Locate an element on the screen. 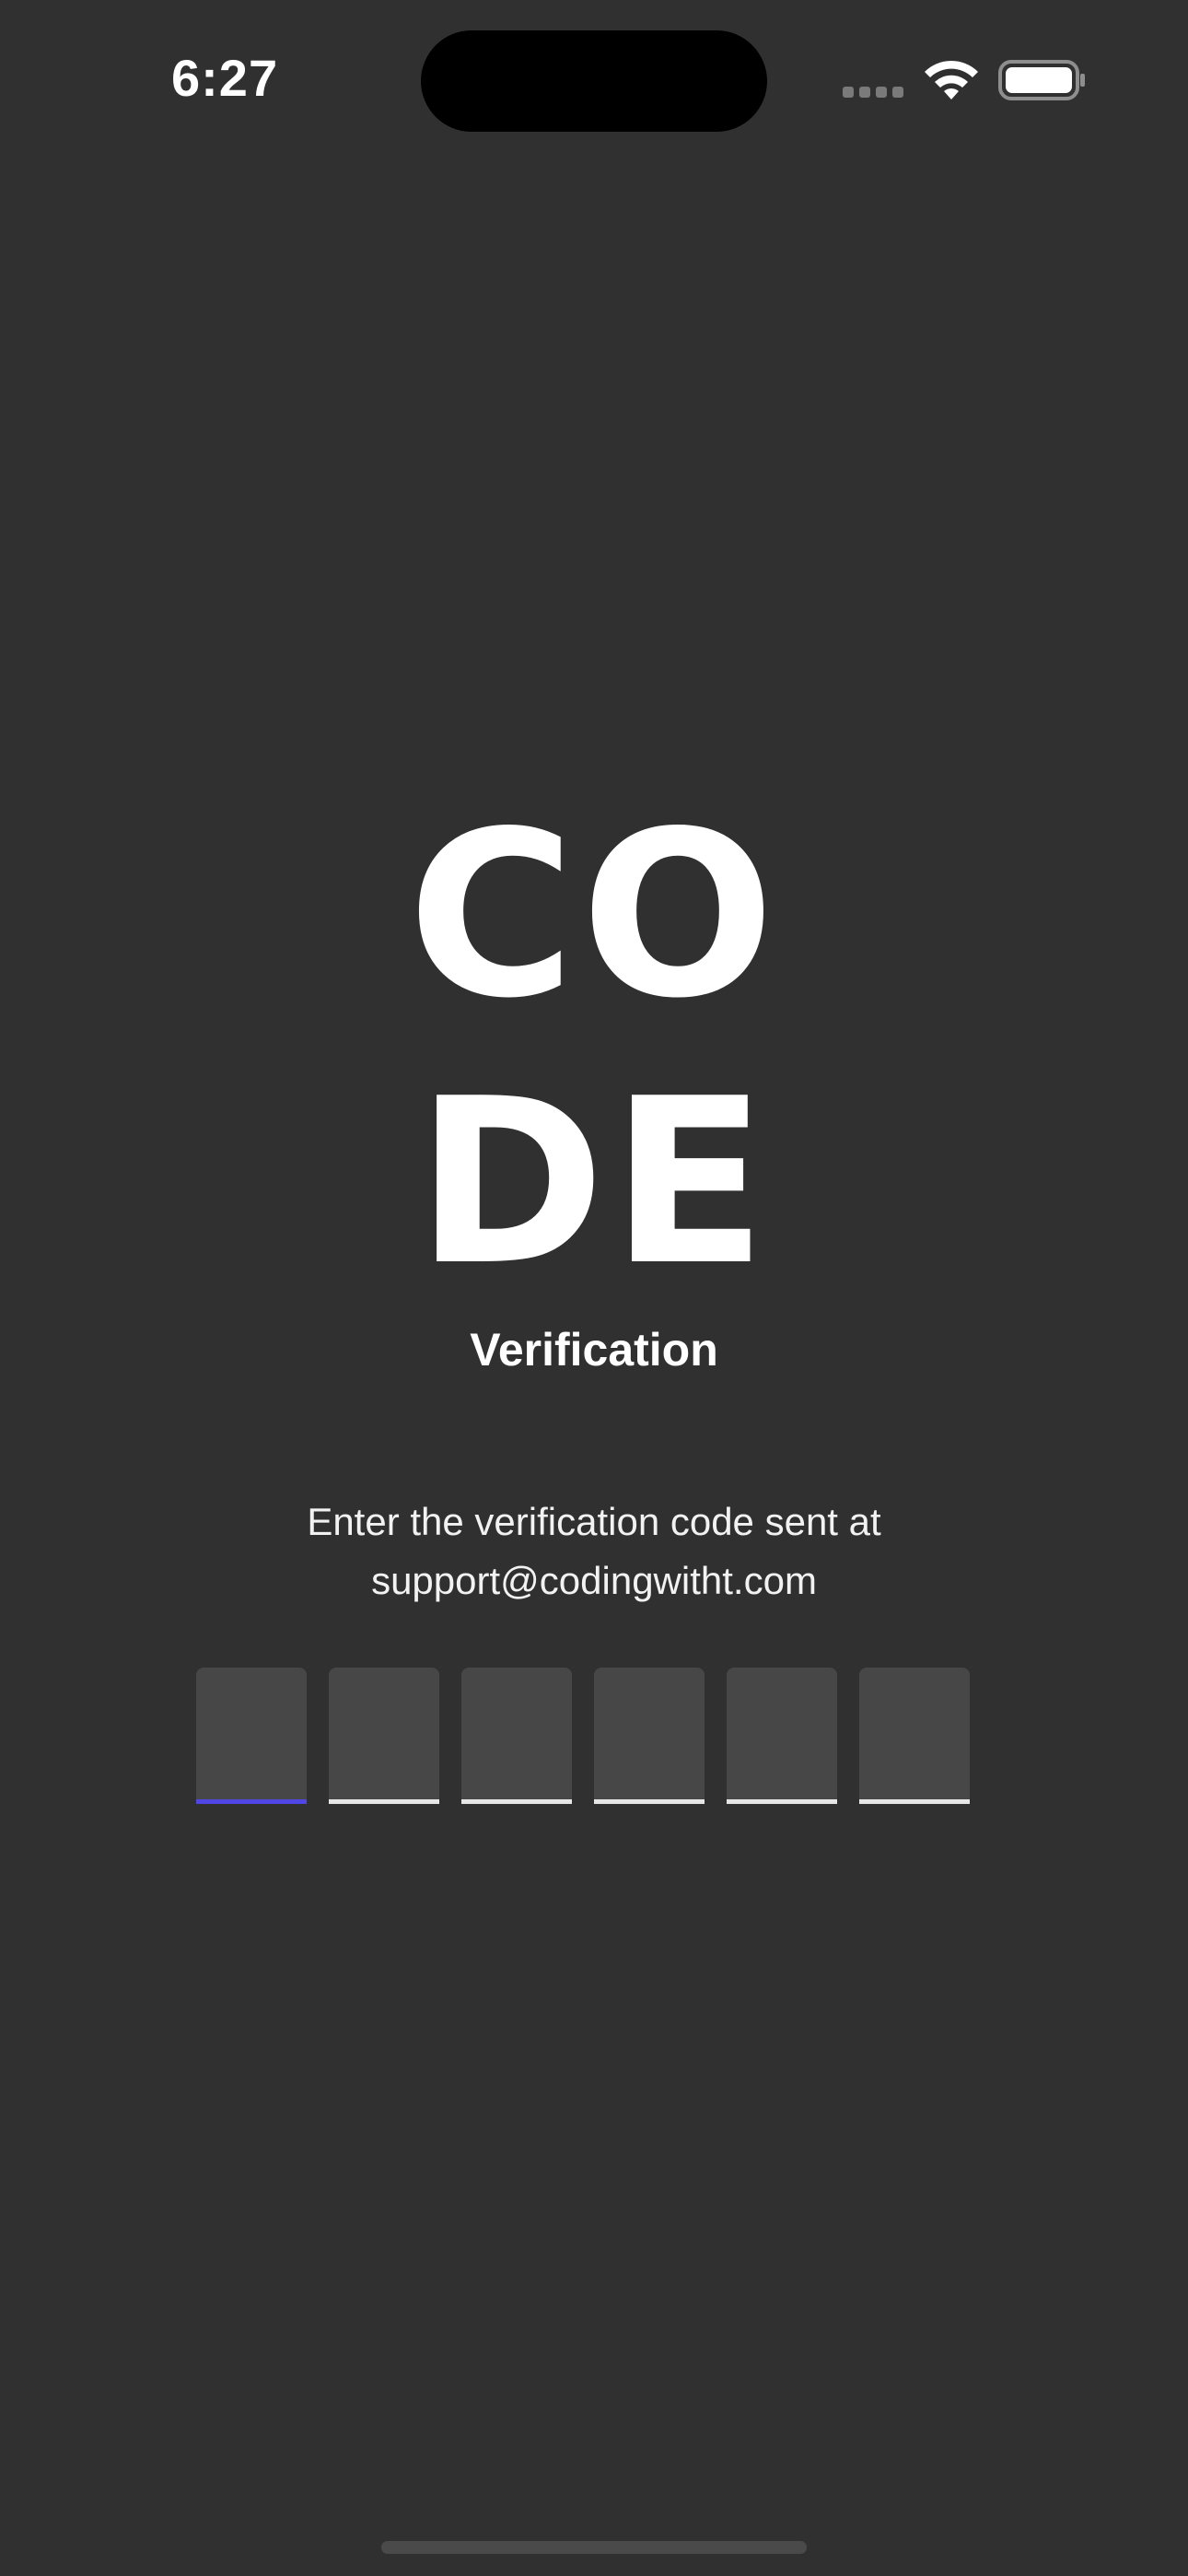  status-time: 6:27 is located at coordinates (225, 78).